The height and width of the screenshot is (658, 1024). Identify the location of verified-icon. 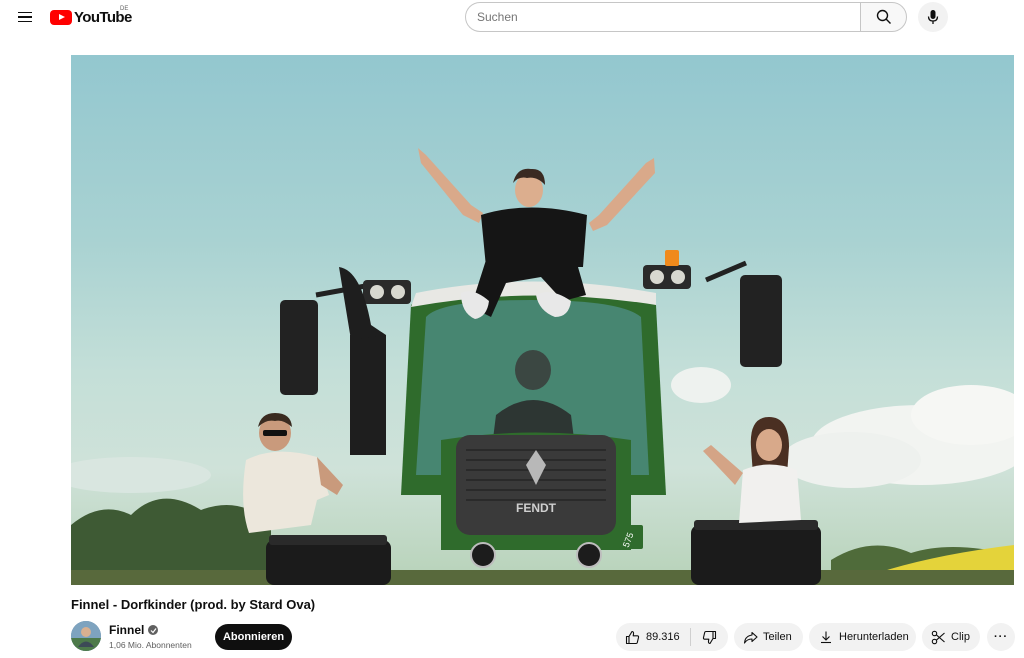
(153, 630).